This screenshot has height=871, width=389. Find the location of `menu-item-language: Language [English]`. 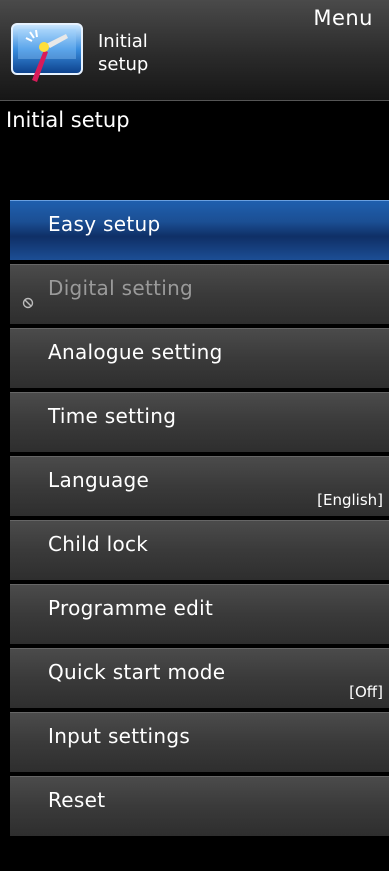

menu-item-language: Language [English] is located at coordinates (199, 486).